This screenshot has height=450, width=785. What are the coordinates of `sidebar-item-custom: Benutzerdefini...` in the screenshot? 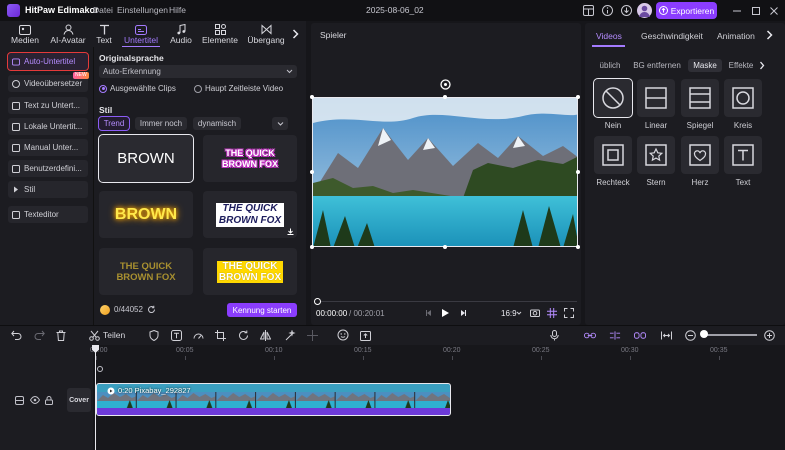 It's located at (48, 168).